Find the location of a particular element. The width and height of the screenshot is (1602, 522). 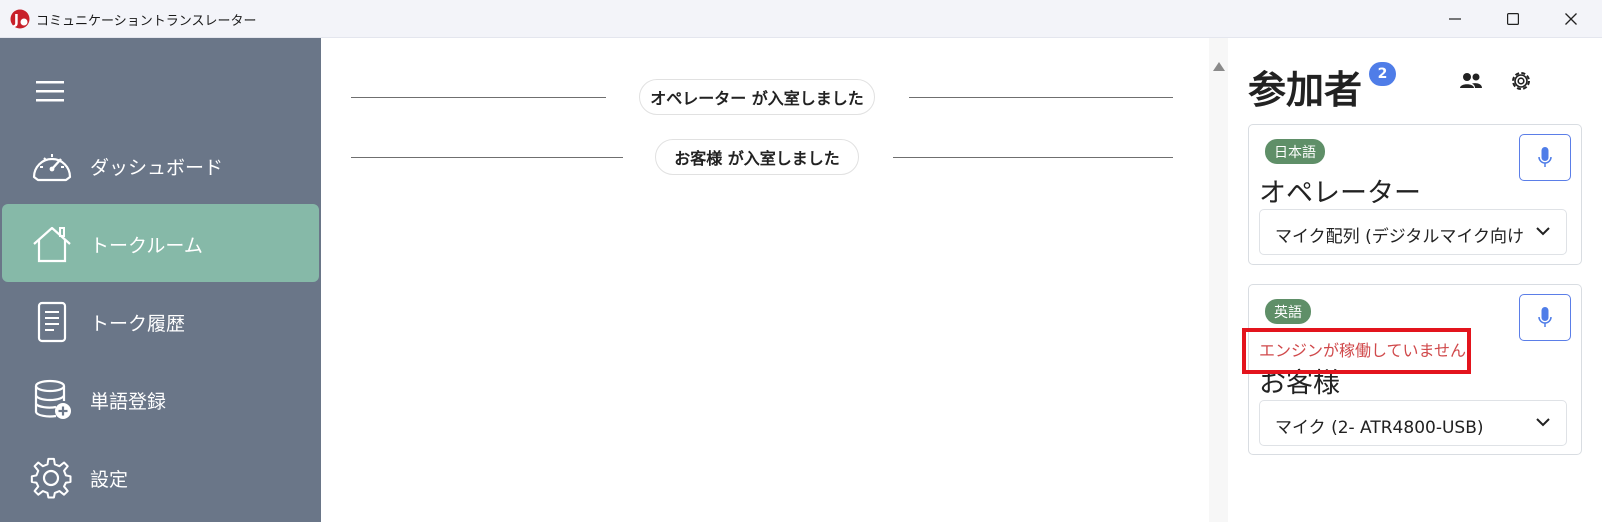

home-icon is located at coordinates (52, 244).